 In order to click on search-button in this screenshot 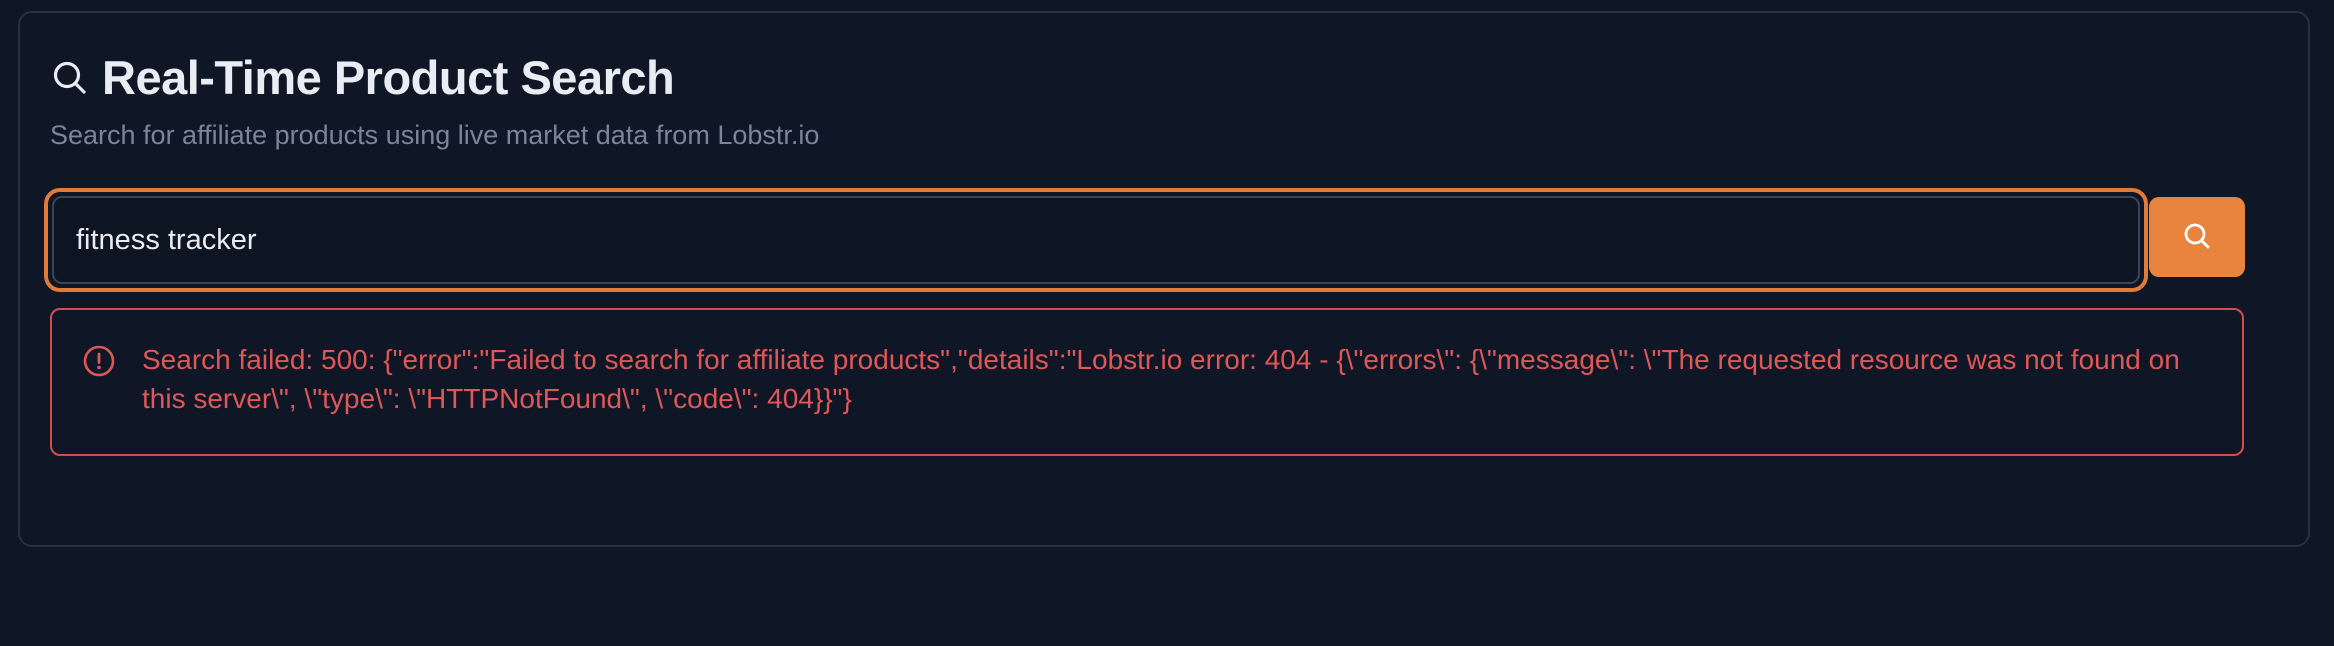, I will do `click(2197, 237)`.